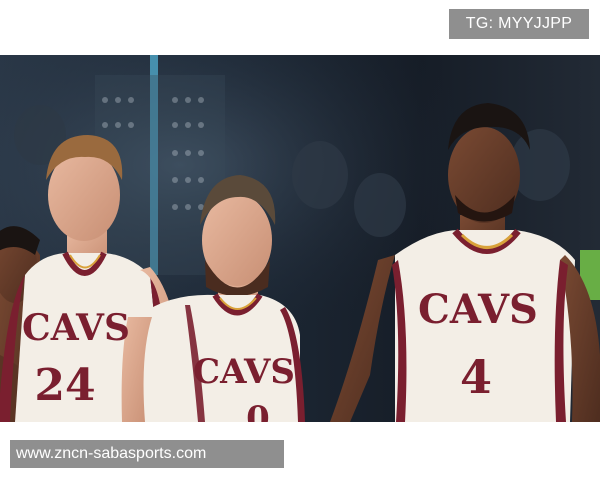 The height and width of the screenshot is (480, 600). I want to click on jersey-center-number: 0, so click(258, 410).